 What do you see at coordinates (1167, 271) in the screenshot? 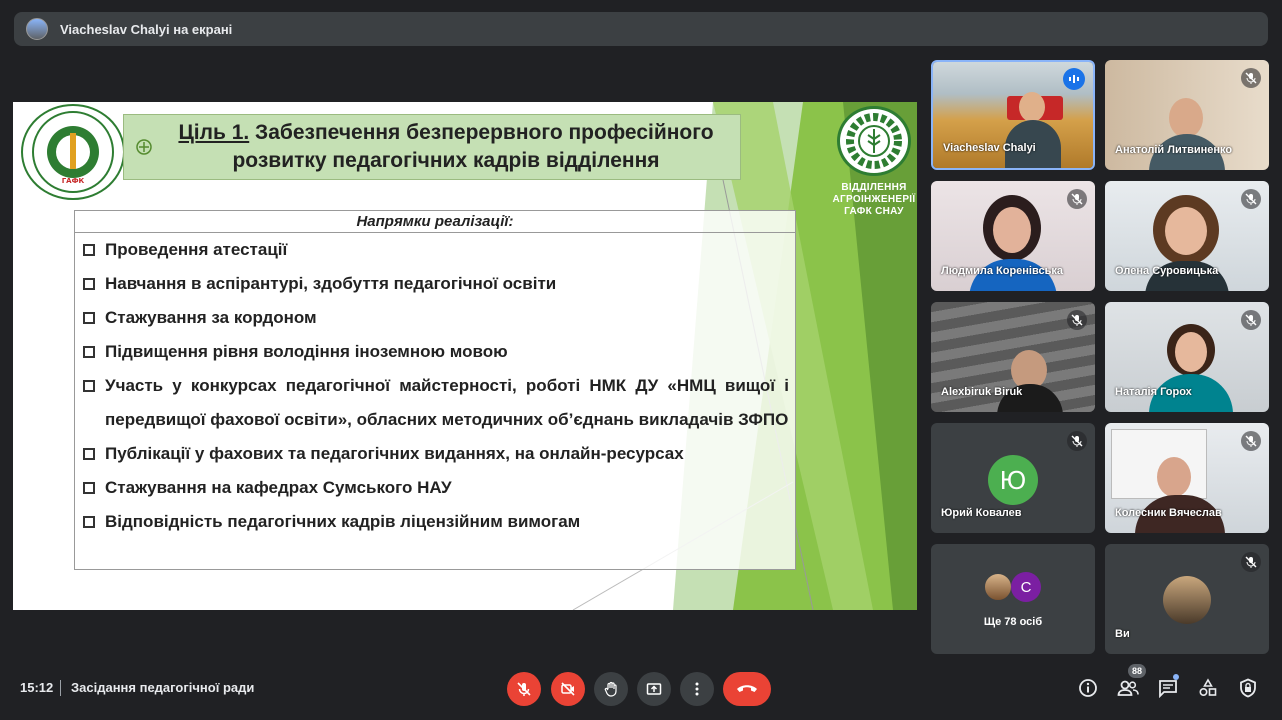
I see `participant-name: Олена Суровицька` at bounding box center [1167, 271].